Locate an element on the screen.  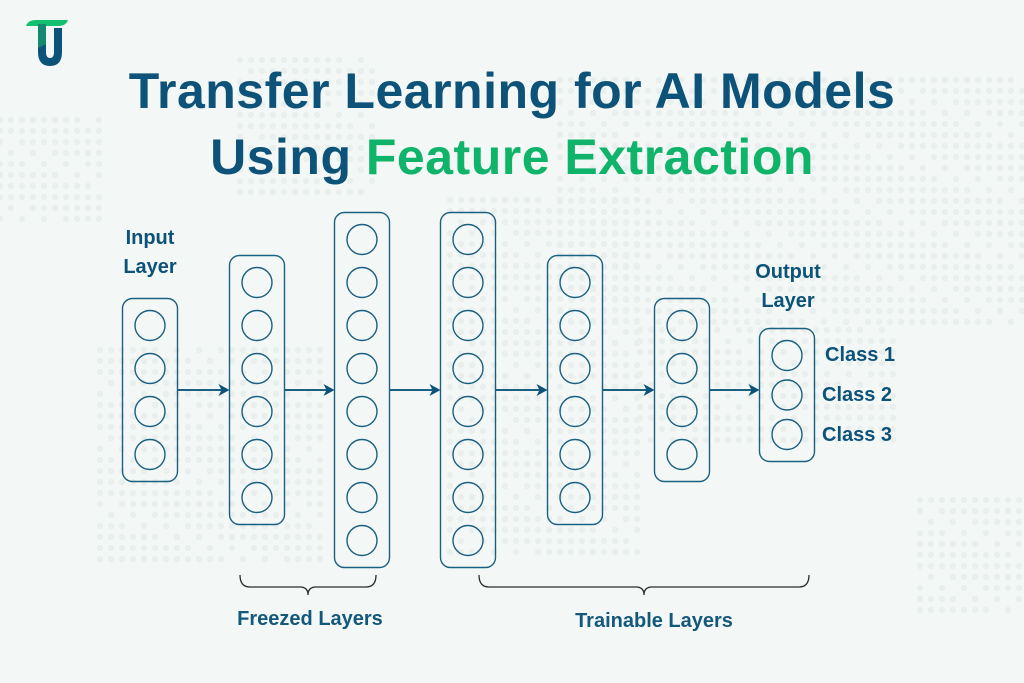
layer-box-output is located at coordinates (787, 395).